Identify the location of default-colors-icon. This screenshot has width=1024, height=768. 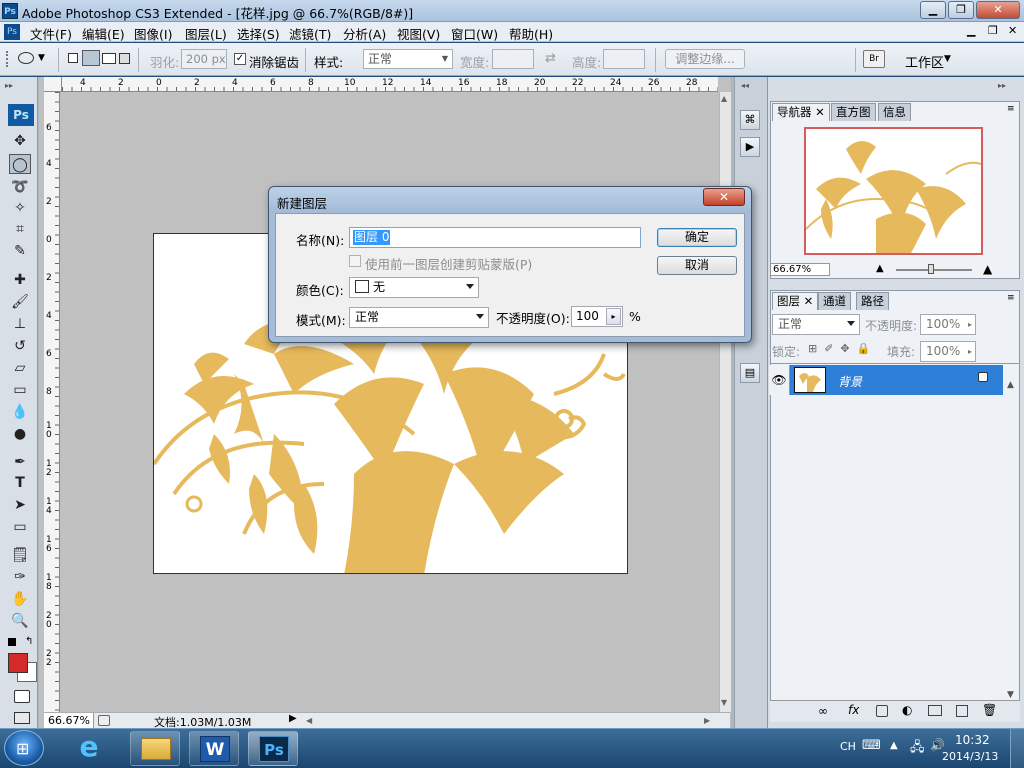
(12, 642).